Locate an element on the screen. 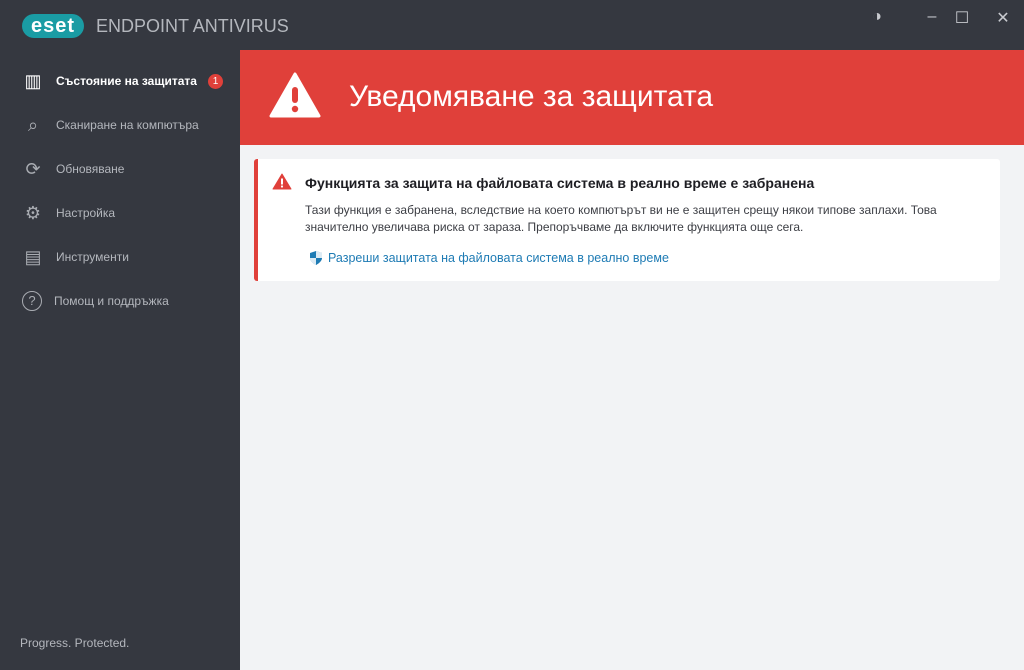 Image resolution: width=1024 pixels, height=670 pixels. product-name: ENDPOINT ANTIVIRUS is located at coordinates (192, 26).